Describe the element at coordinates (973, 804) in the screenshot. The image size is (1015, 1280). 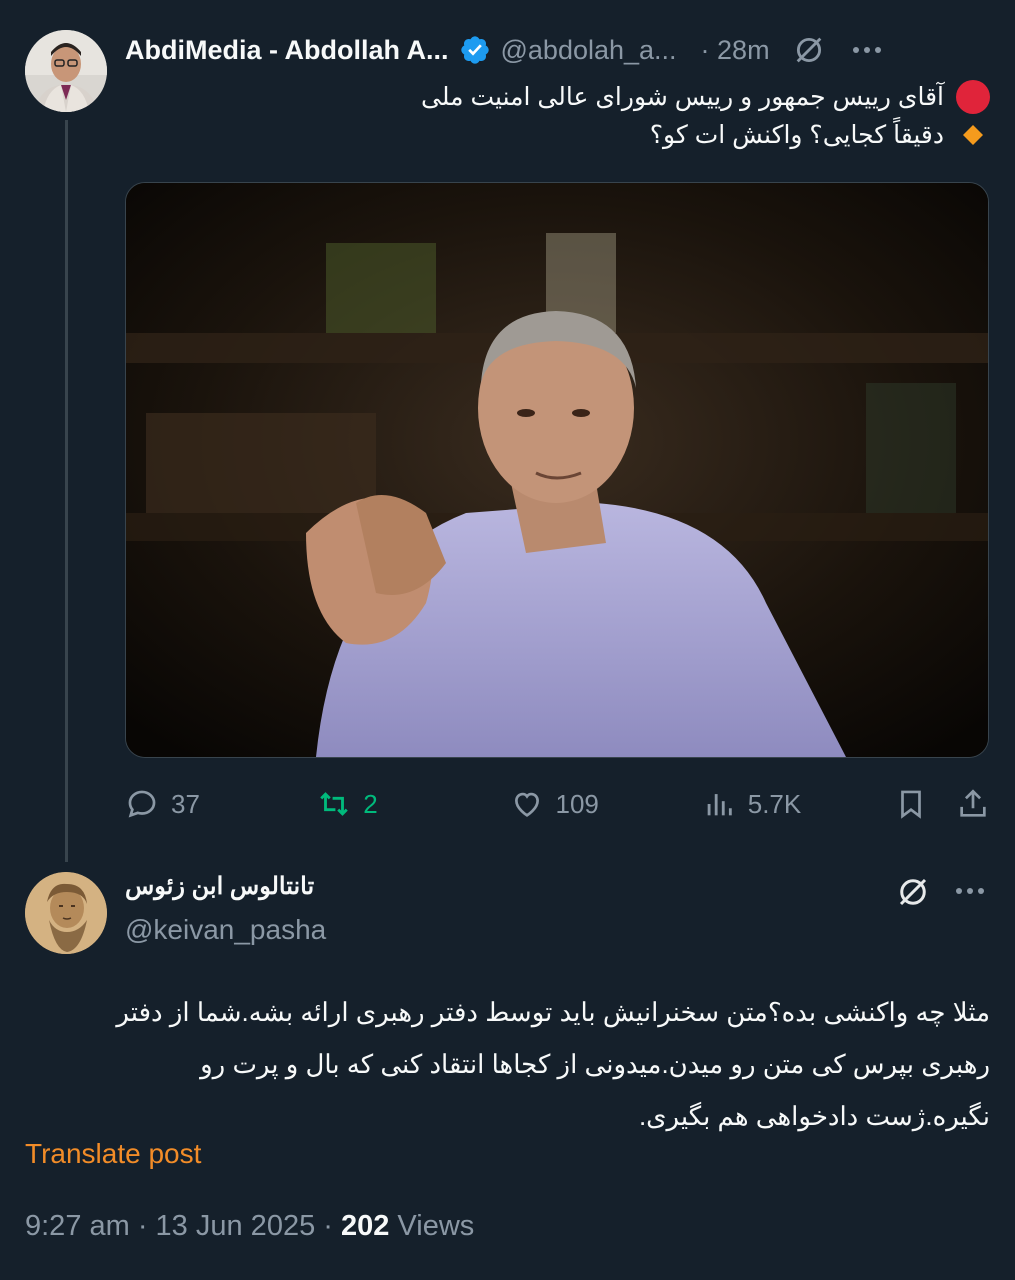
I see `share-icon` at that location.